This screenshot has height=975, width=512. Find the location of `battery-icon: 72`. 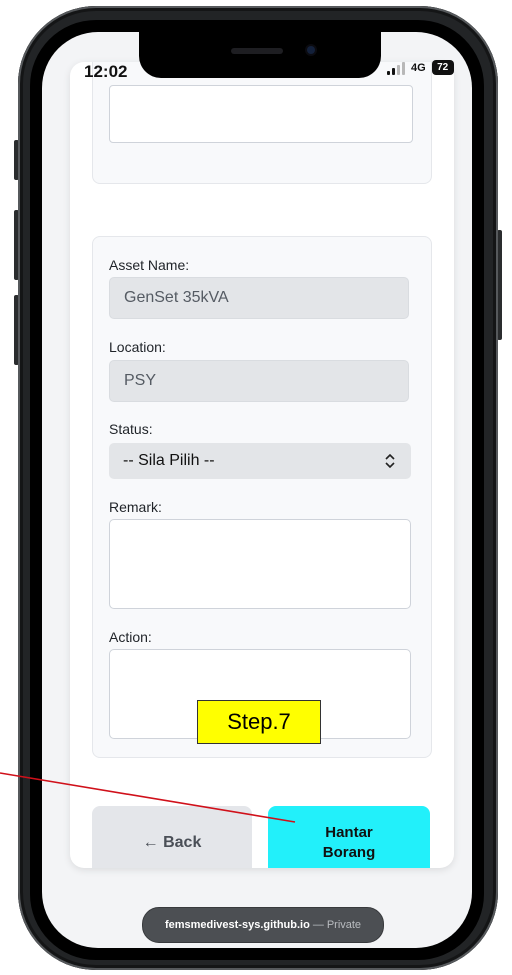

battery-icon: 72 is located at coordinates (442, 67).